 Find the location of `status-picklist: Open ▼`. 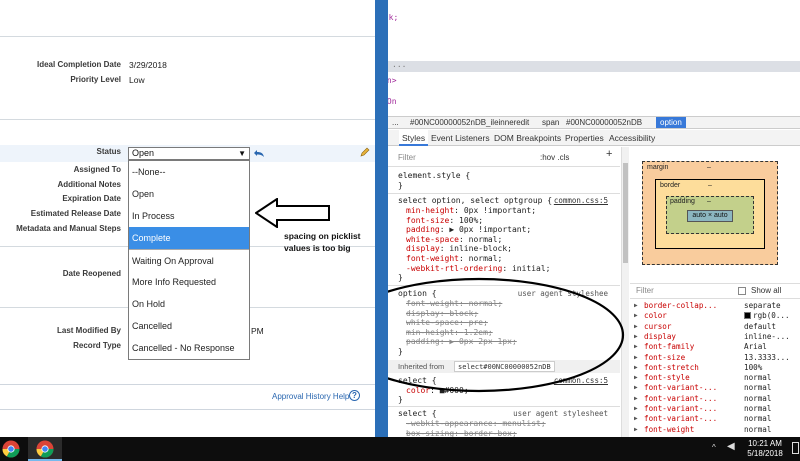

status-picklist: Open ▼ is located at coordinates (189, 153).